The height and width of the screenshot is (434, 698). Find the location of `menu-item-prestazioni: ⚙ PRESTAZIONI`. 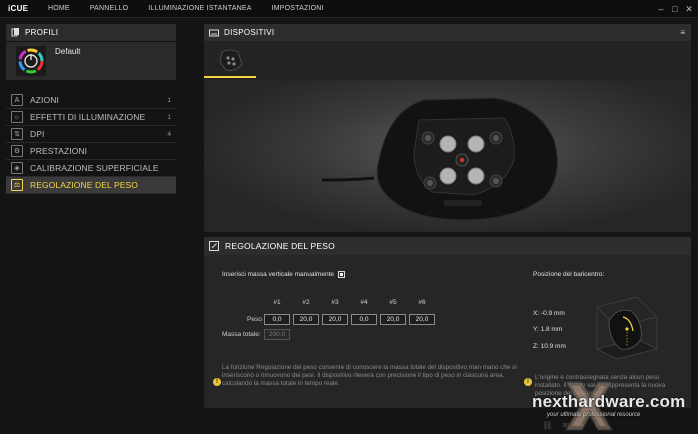

menu-item-prestazioni: ⚙ PRESTAZIONI is located at coordinates (91, 151).